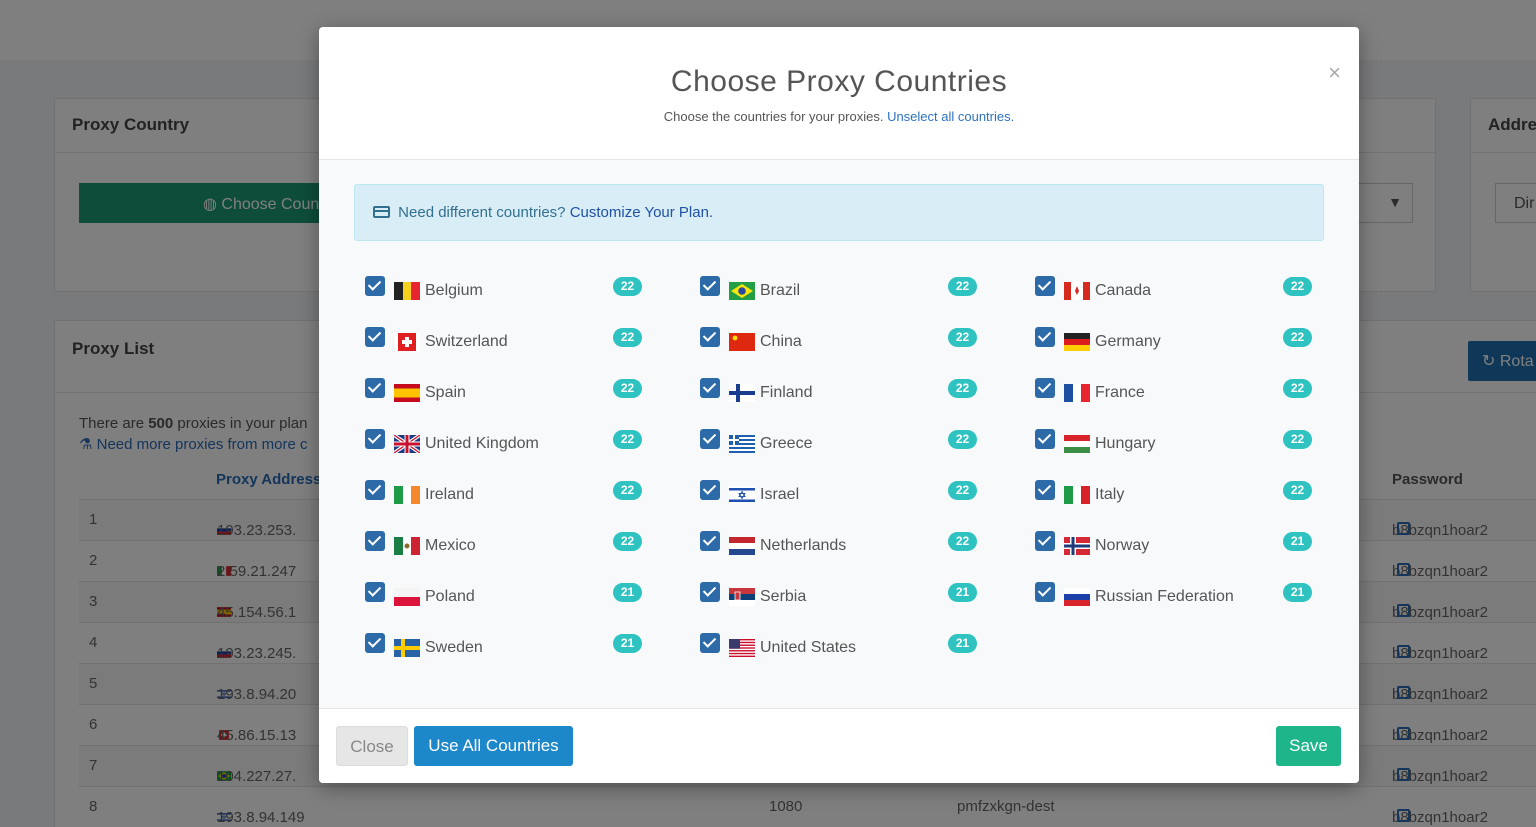 The width and height of the screenshot is (1536, 827). What do you see at coordinates (445, 392) in the screenshot?
I see `country-name: Spain` at bounding box center [445, 392].